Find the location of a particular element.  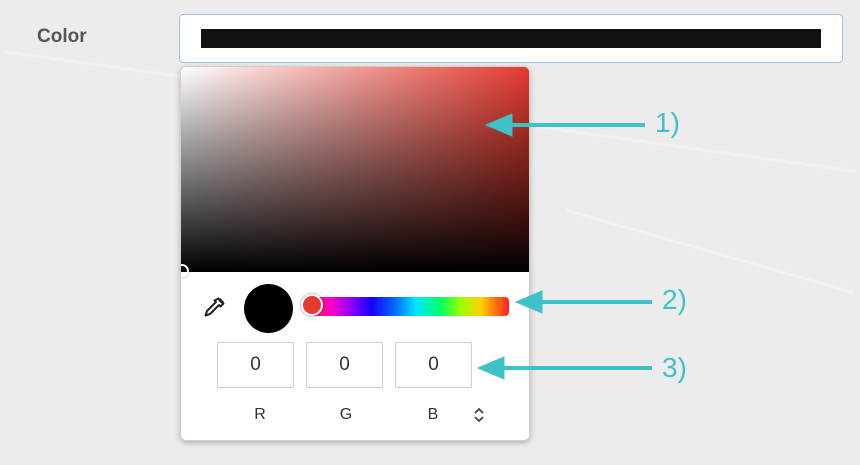

annotation-arrows is located at coordinates (564, 246).